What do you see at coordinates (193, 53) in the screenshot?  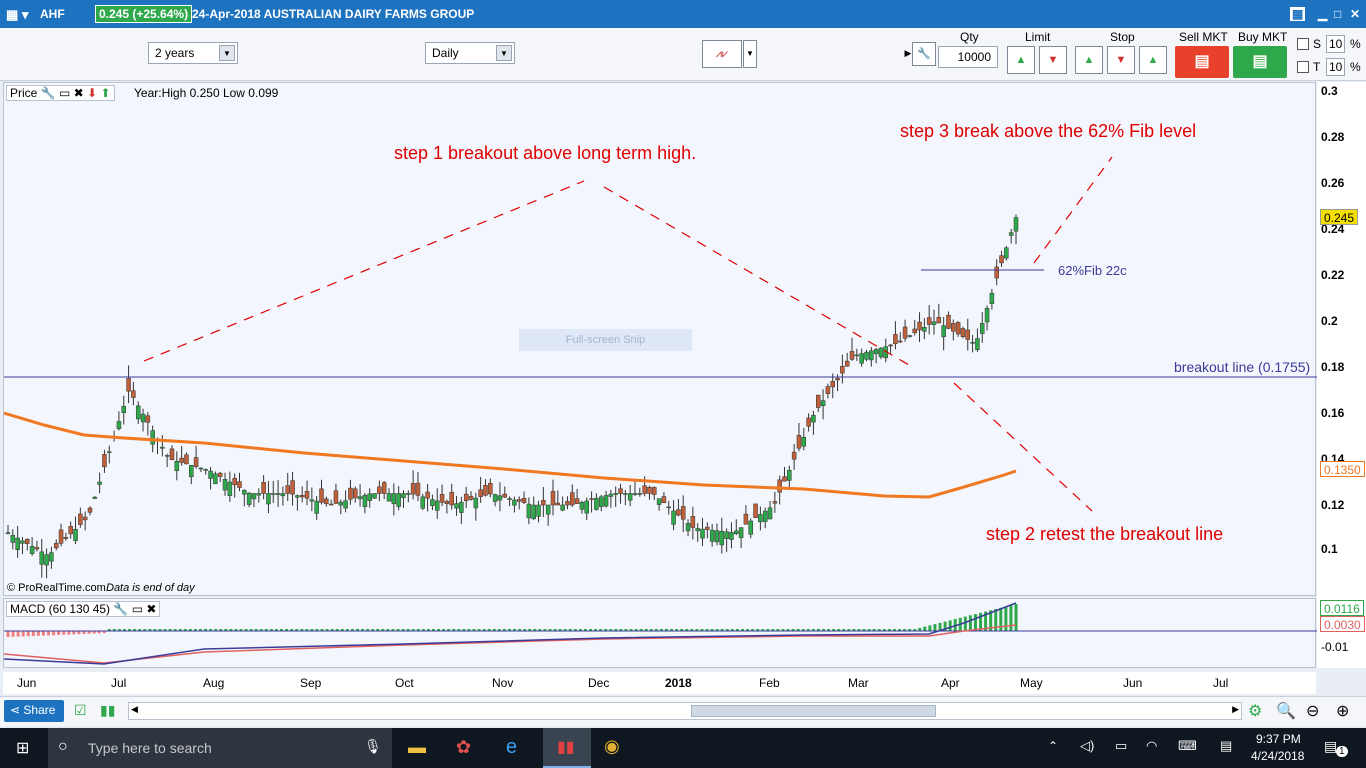 I see `period-select: 2 years ▼` at bounding box center [193, 53].